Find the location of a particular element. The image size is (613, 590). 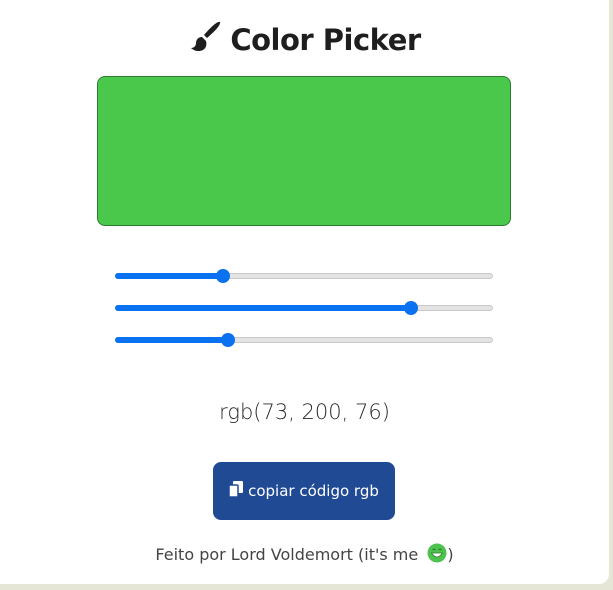

copy-rgb-button: copiar código rgb is located at coordinates (304, 491).